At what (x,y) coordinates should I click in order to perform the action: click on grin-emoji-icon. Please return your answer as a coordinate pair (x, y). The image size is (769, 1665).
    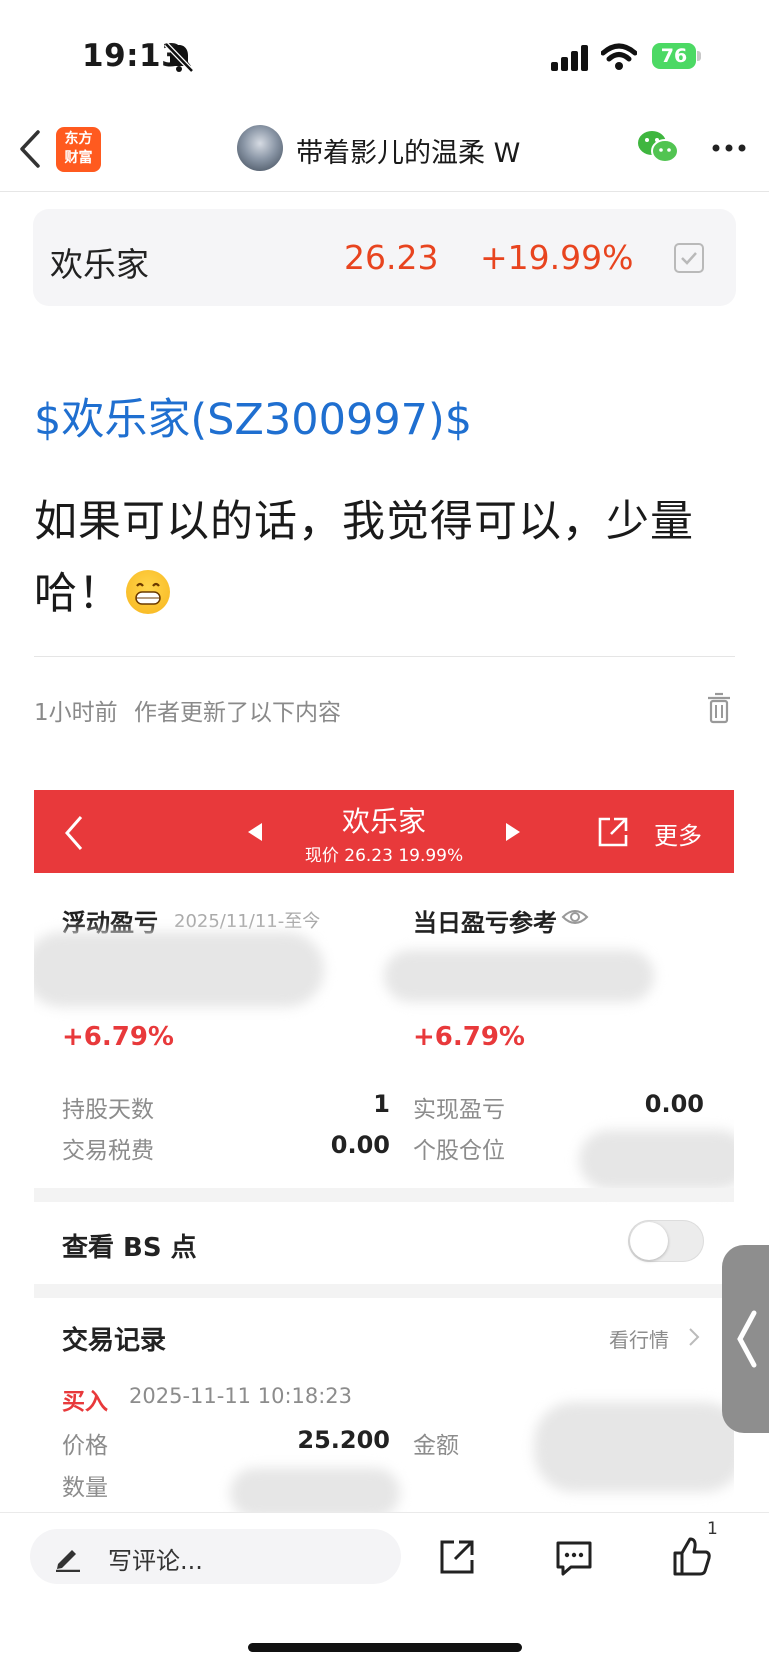
    Looking at the image, I should click on (148, 592).